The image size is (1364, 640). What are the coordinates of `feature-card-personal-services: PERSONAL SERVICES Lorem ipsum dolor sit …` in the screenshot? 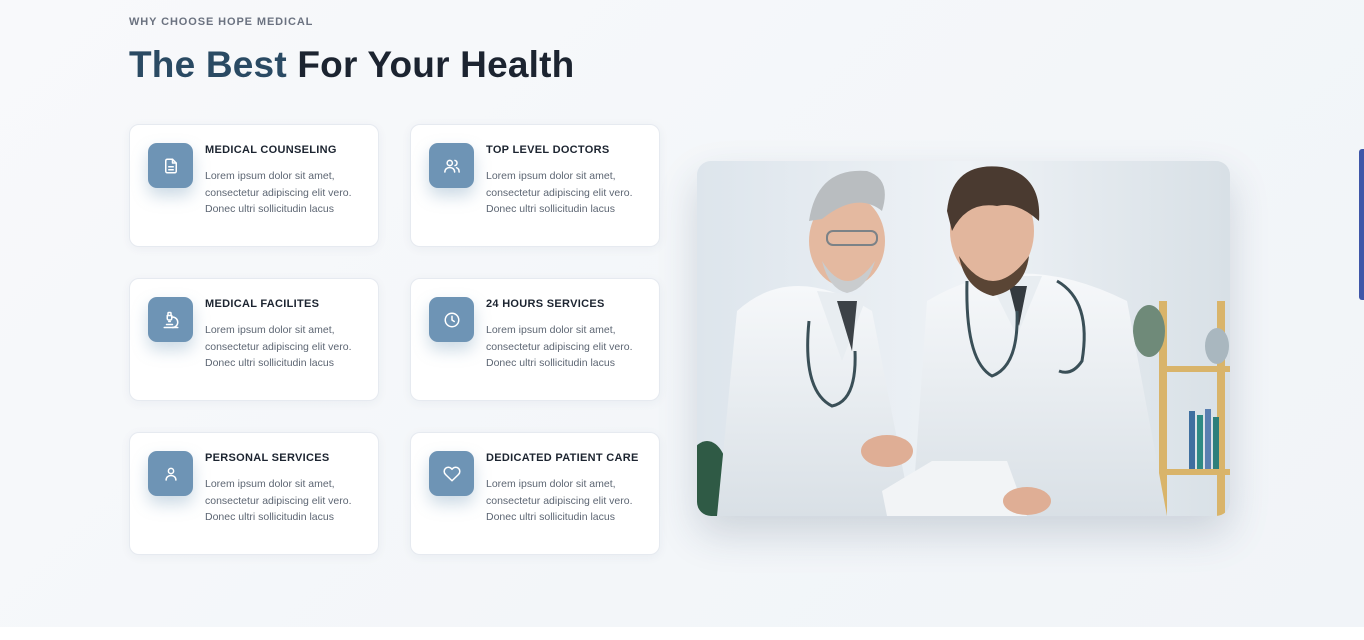 It's located at (254, 493).